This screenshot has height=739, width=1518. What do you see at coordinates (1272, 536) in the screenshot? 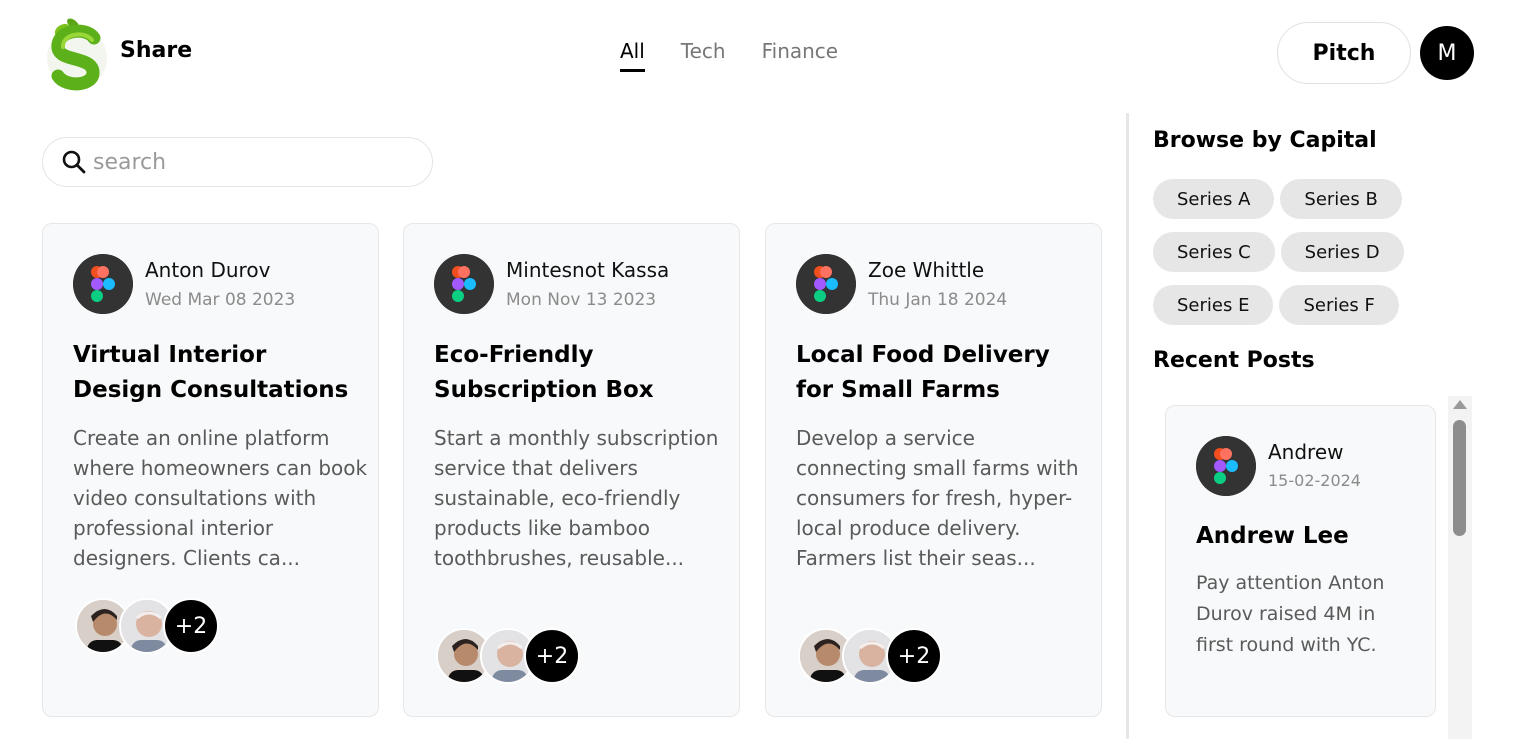
I see `recent-post-title: Andrew Lee` at bounding box center [1272, 536].